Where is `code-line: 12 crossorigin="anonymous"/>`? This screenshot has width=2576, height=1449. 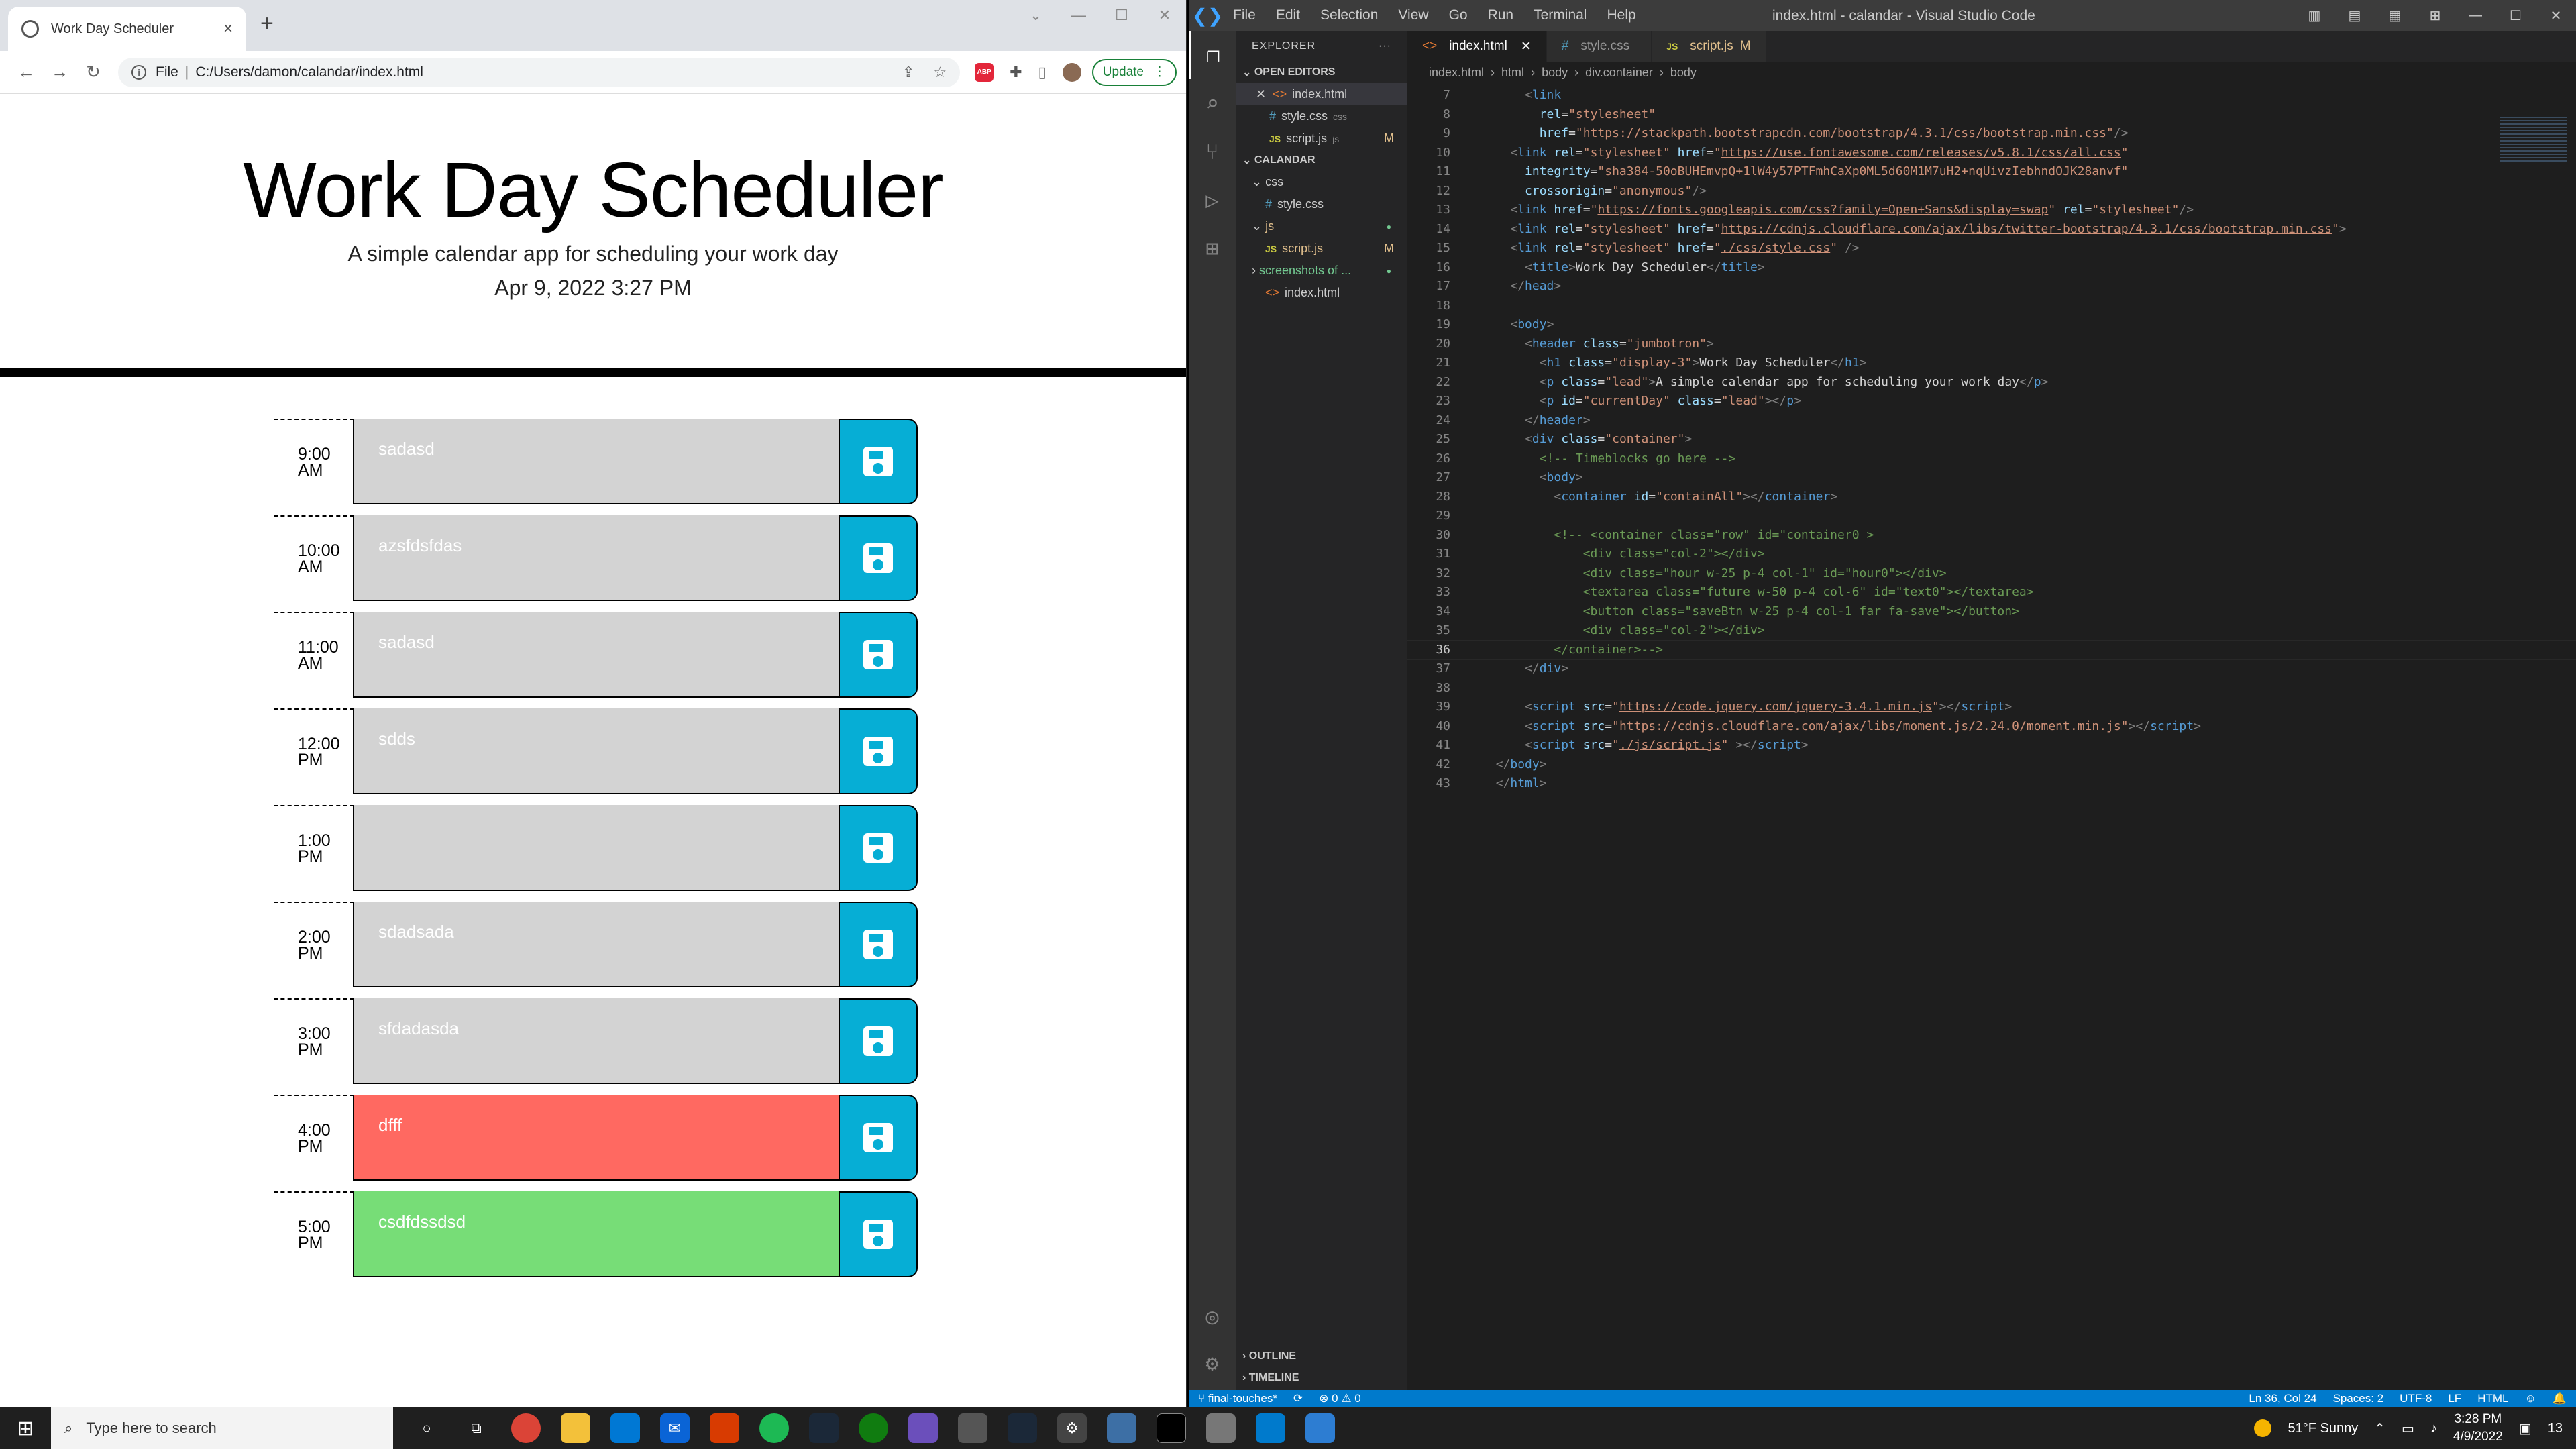 code-line: 12 crossorigin="anonymous"/> is located at coordinates (1991, 191).